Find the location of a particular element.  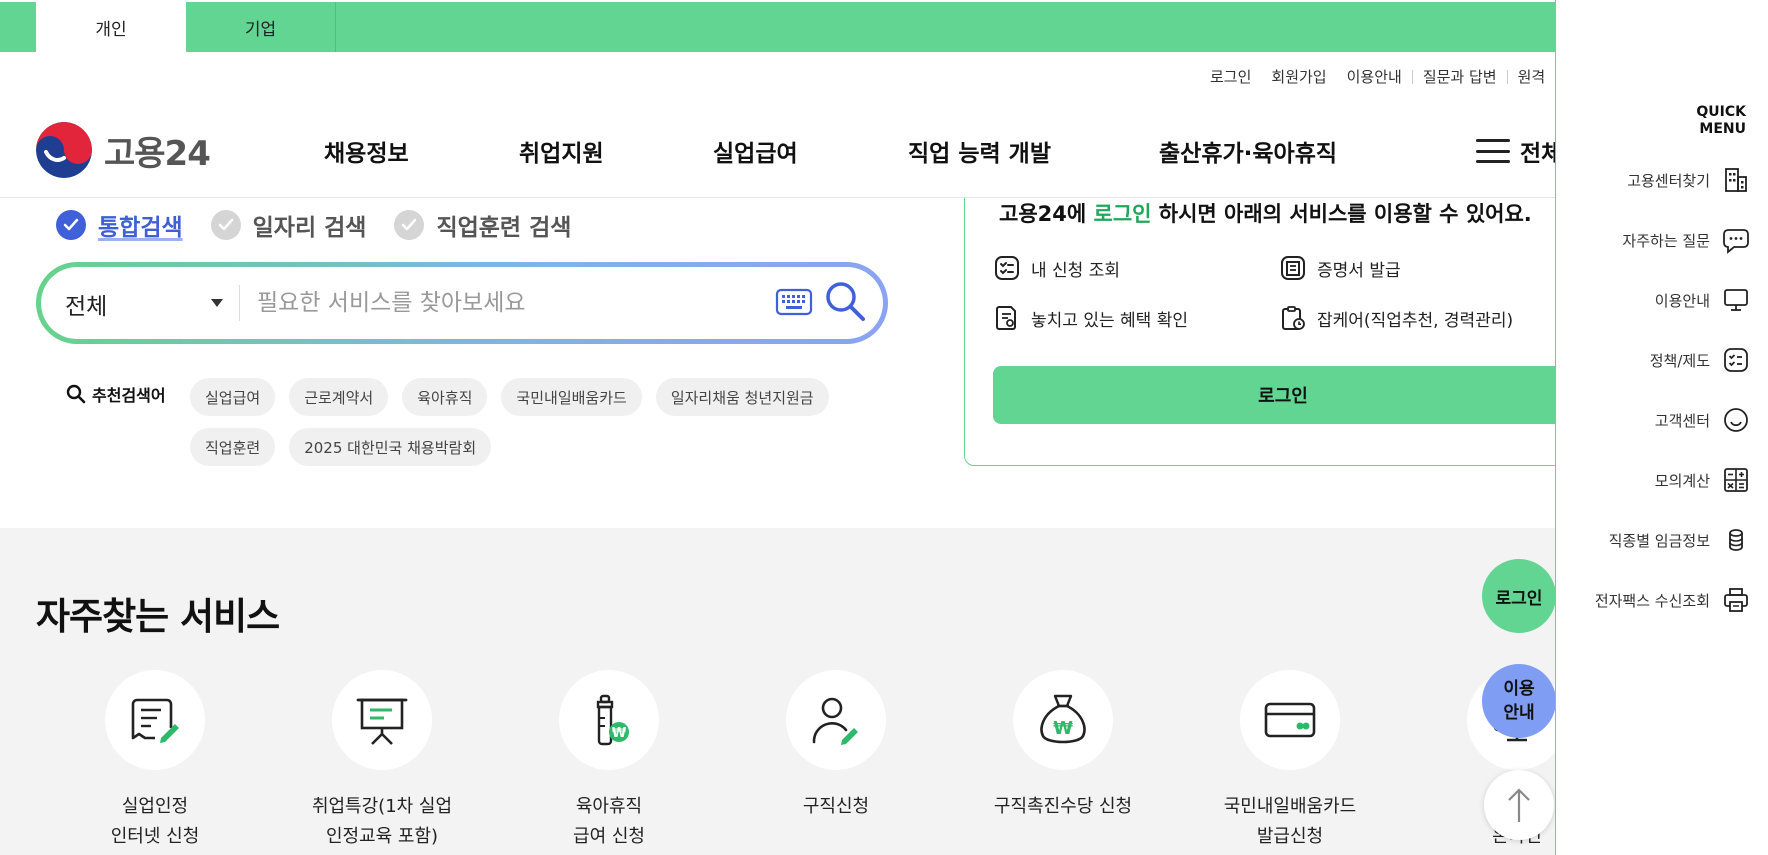

credit-card-icon is located at coordinates (1290, 720).